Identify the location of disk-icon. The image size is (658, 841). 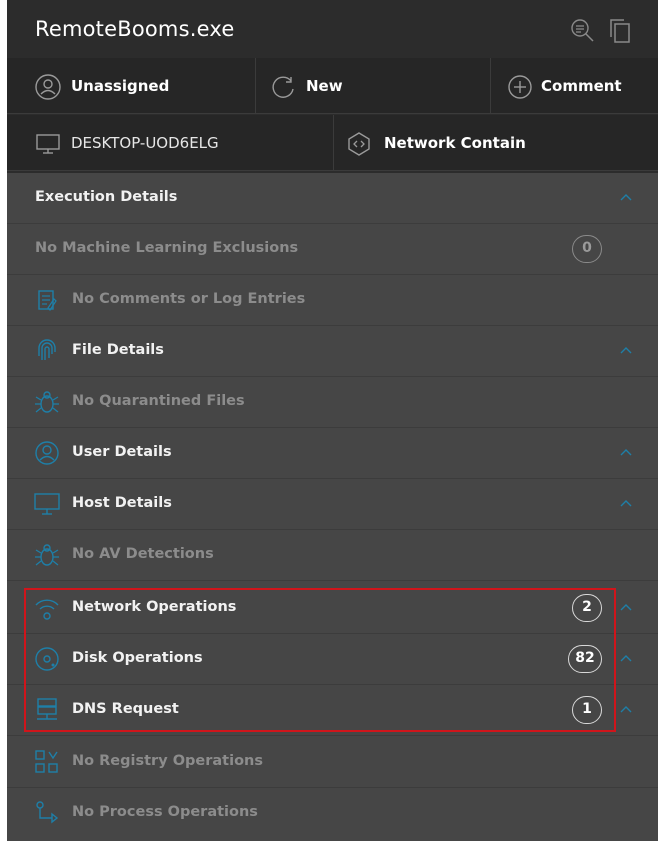
(47, 659).